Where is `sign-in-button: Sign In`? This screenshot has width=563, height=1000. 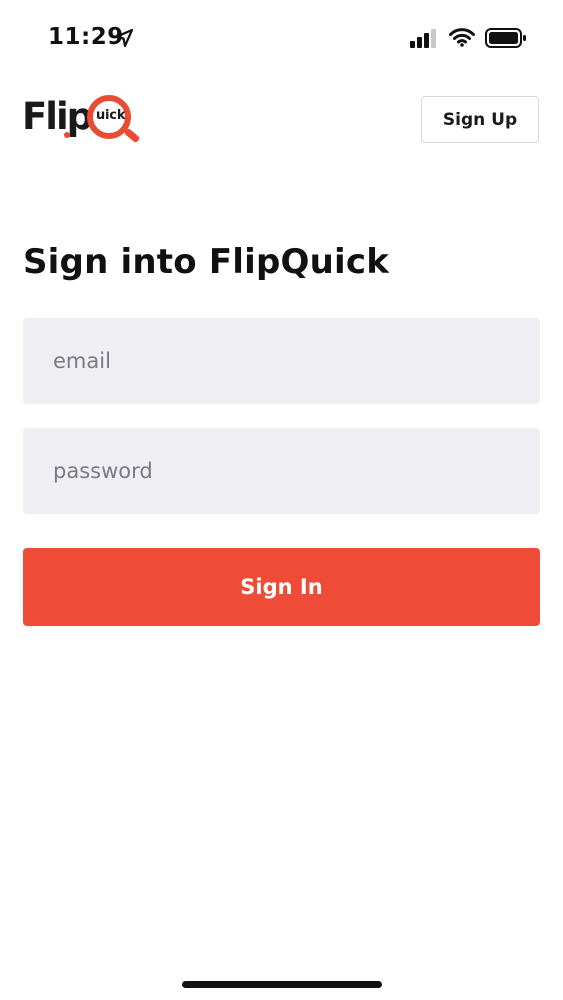
sign-in-button: Sign In is located at coordinates (281, 587).